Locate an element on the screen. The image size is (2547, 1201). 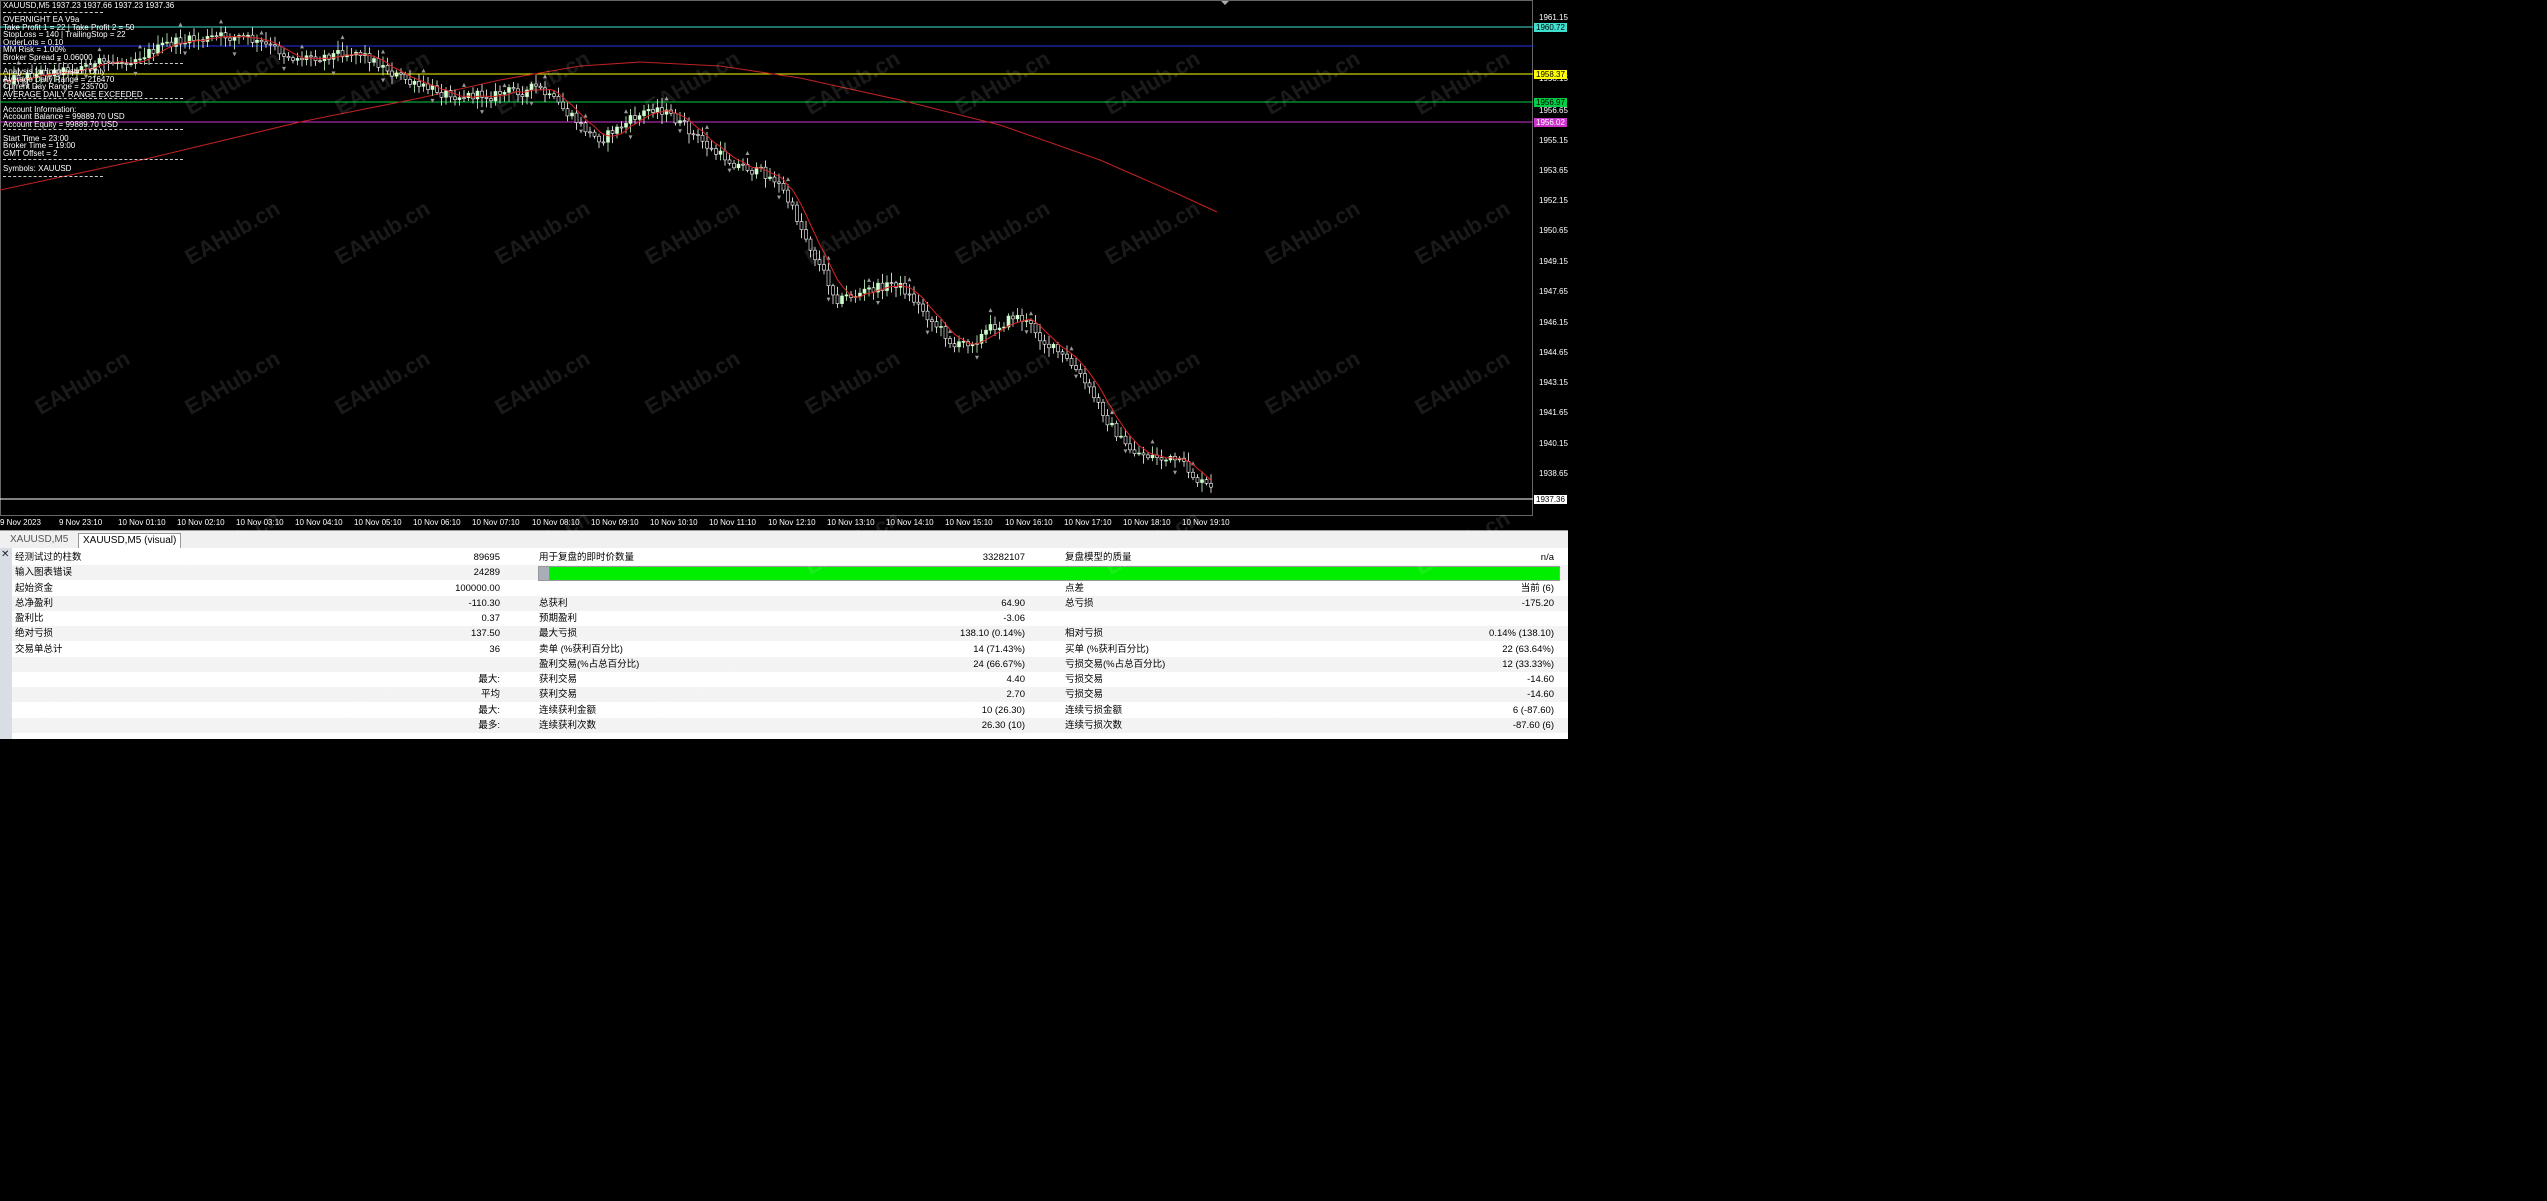
report-value: 89695 is located at coordinates (486, 557).